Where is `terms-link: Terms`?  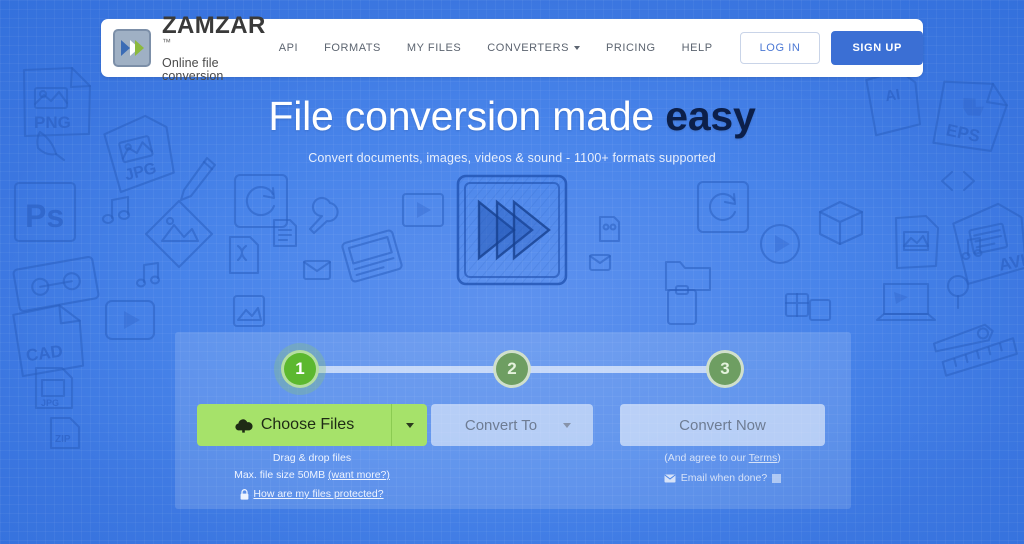 terms-link: Terms is located at coordinates (763, 458).